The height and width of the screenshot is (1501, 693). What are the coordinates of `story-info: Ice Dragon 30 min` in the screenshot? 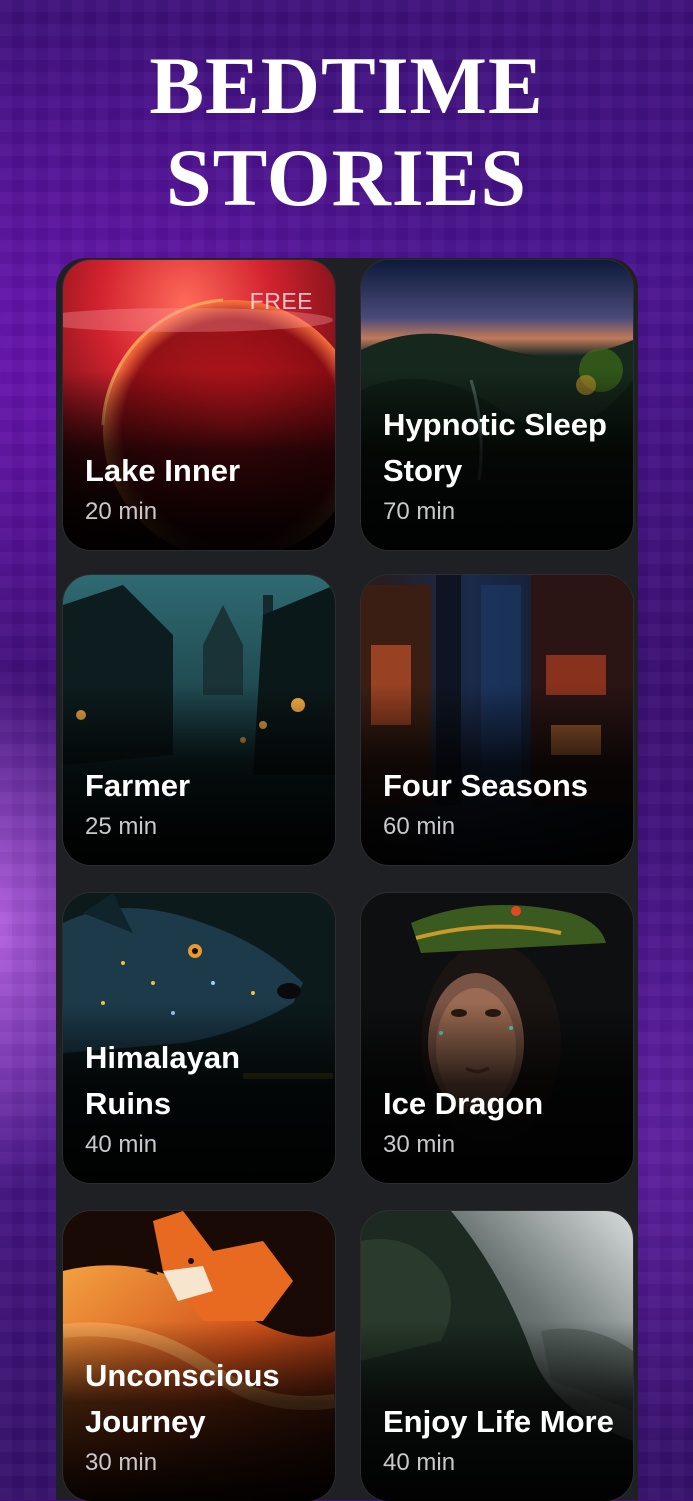 It's located at (500, 1121).